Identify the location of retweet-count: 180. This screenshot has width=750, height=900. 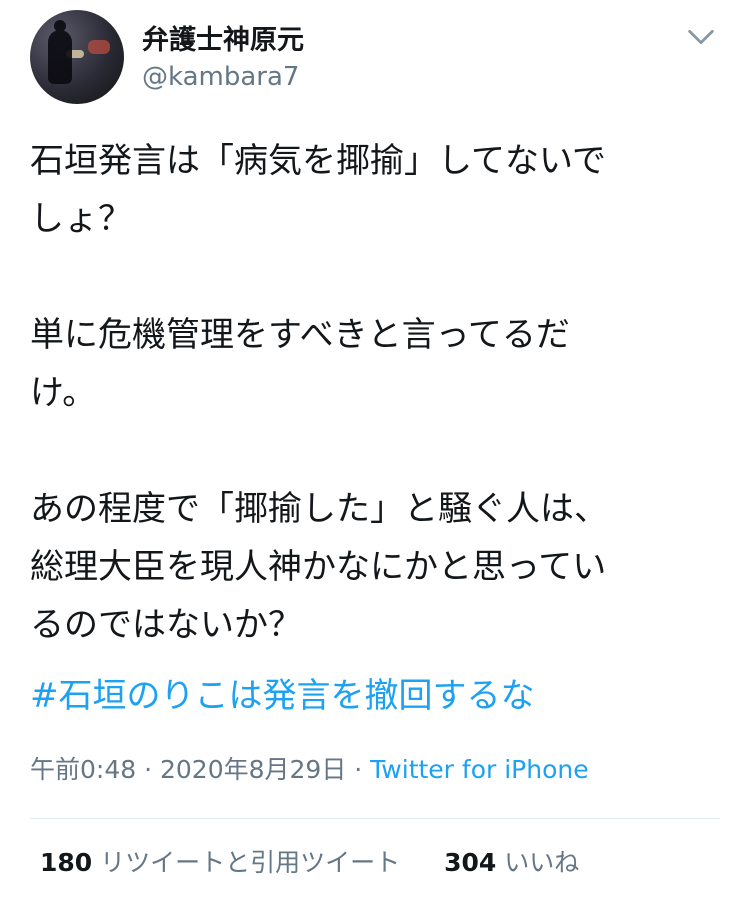
(66, 862).